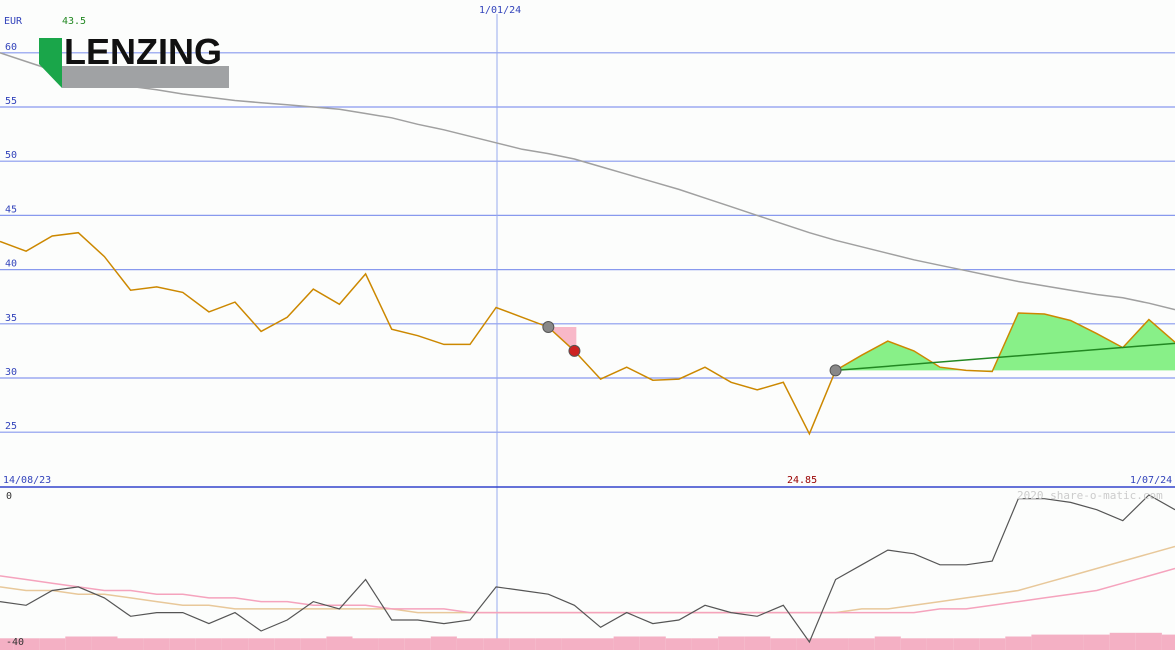  I want to click on y-tick-label-30: 30, so click(11, 372).